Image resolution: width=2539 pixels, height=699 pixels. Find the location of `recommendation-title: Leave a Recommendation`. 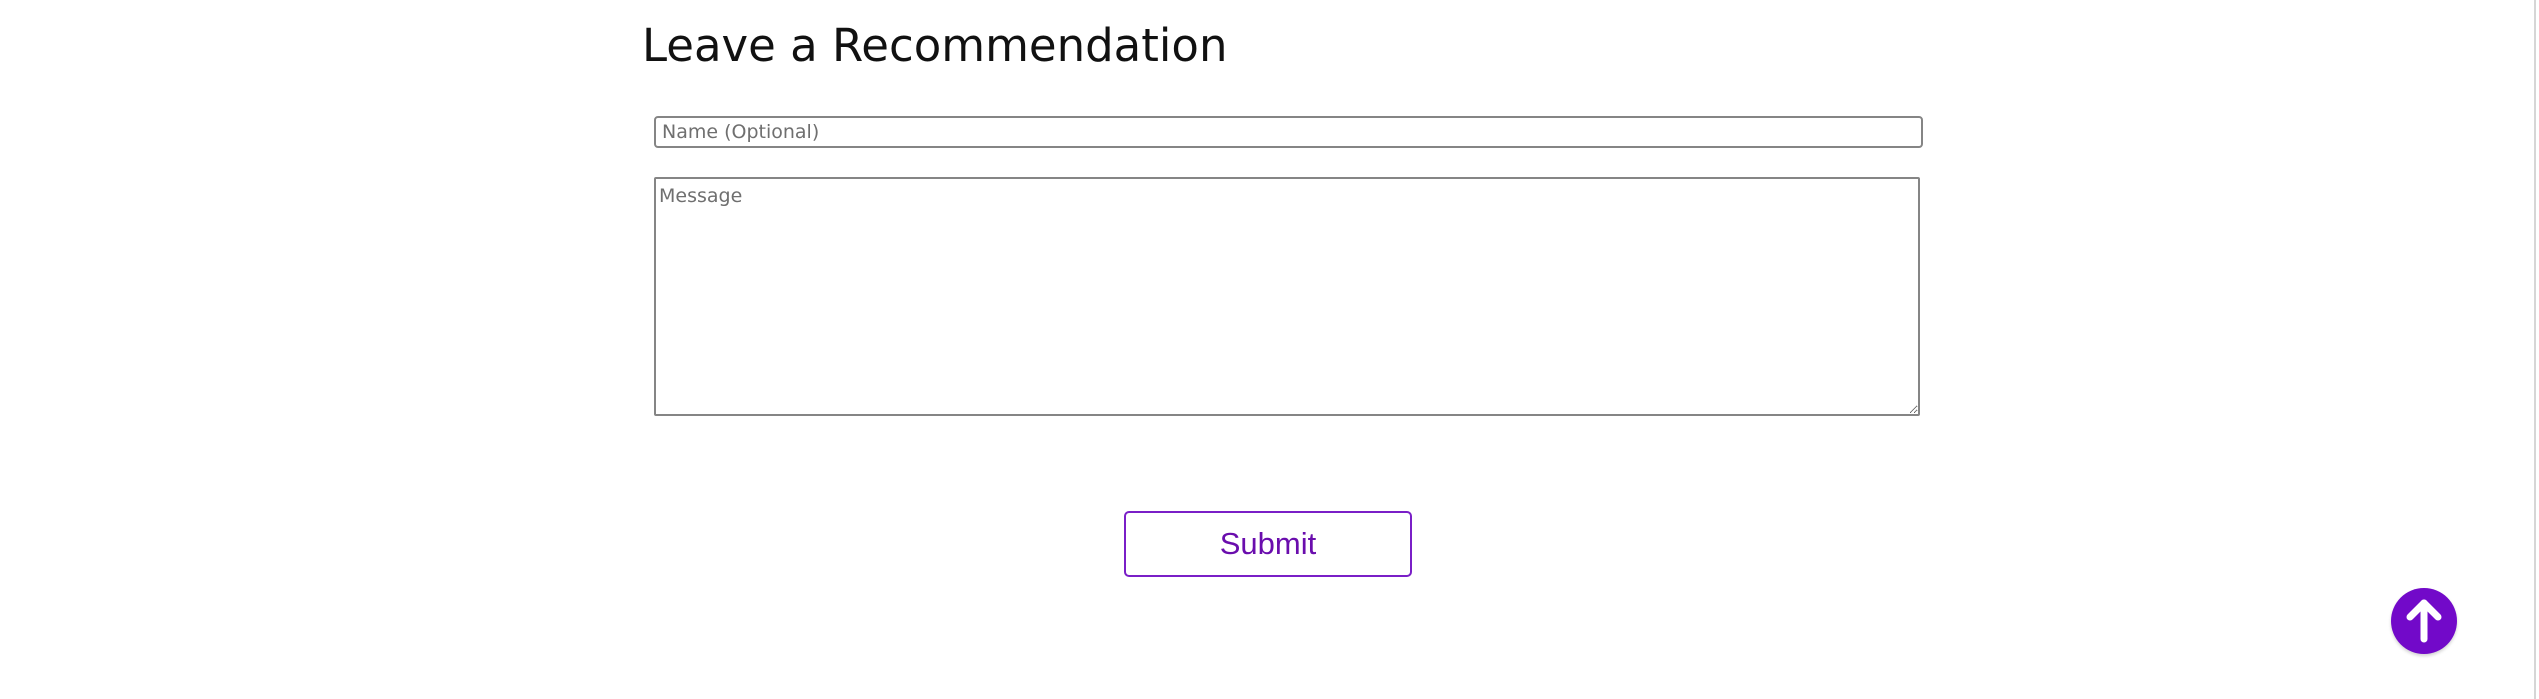

recommendation-title: Leave a Recommendation is located at coordinates (935, 45).